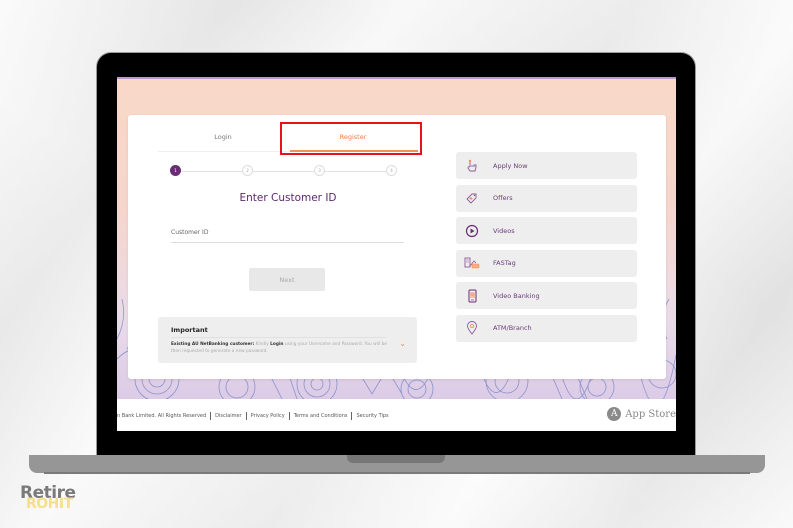 This screenshot has height=528, width=793. What do you see at coordinates (503, 198) in the screenshot?
I see `menu-label: Offers` at bounding box center [503, 198].